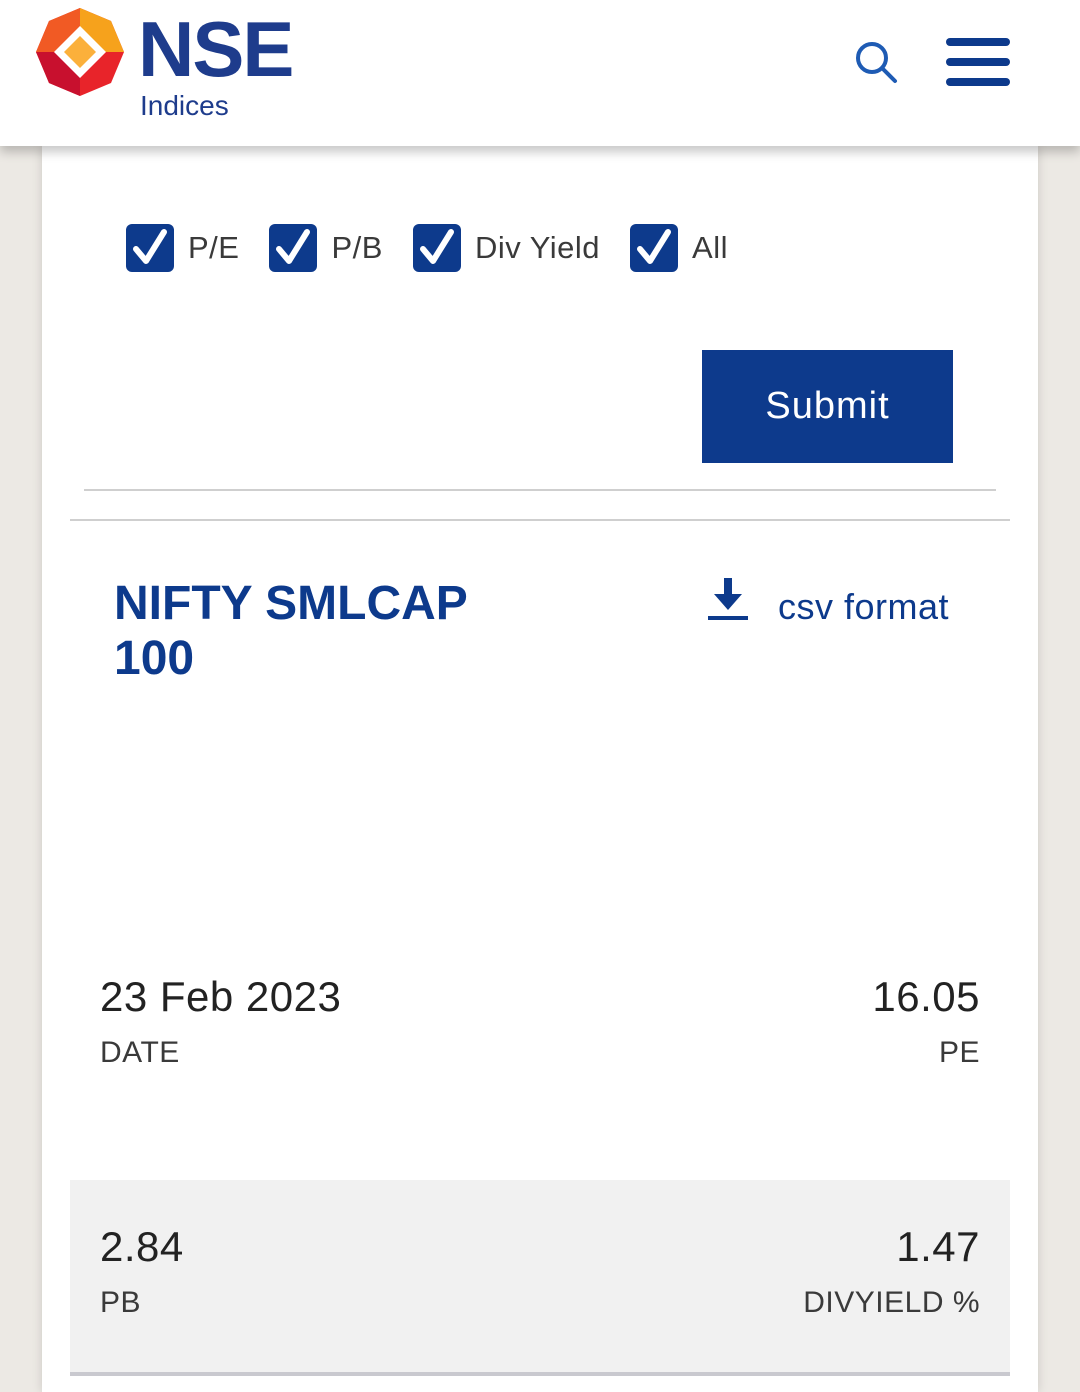 The width and height of the screenshot is (1080, 1392). I want to click on hamburger-menu-button, so click(979, 63).